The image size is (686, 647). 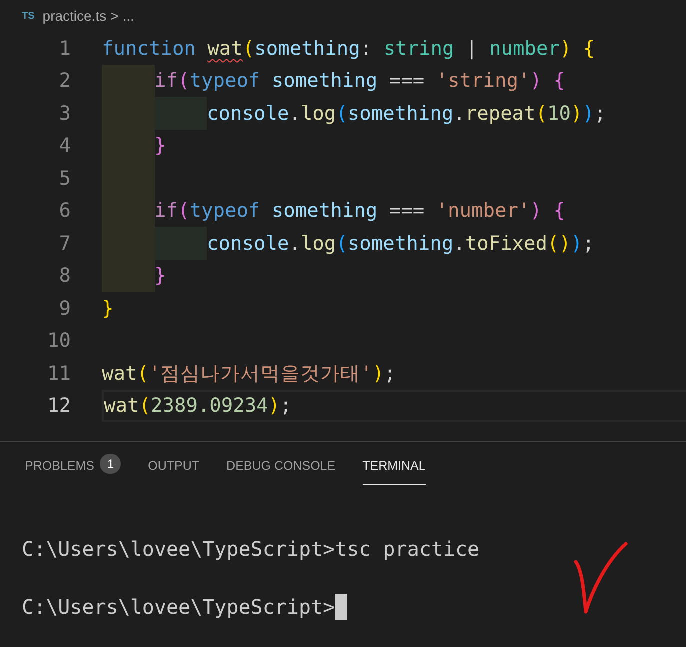 I want to click on code-token: toFixed, so click(x=506, y=243).